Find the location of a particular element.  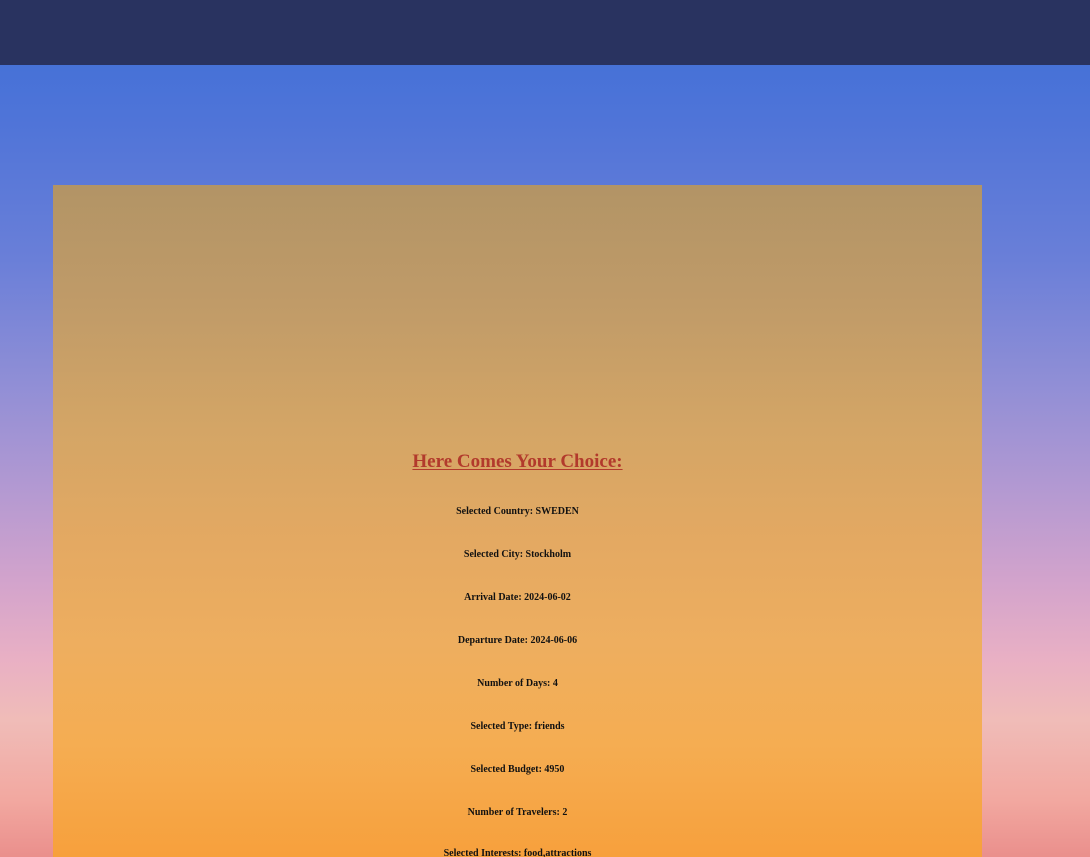

selected-country: Selected Country: SWEDEN is located at coordinates (517, 511).